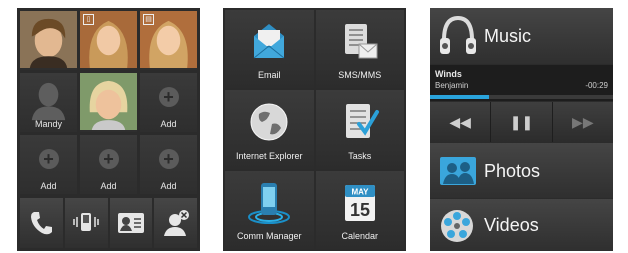 This screenshot has height=253, width=628. I want to click on app-email: Email, so click(269, 49).